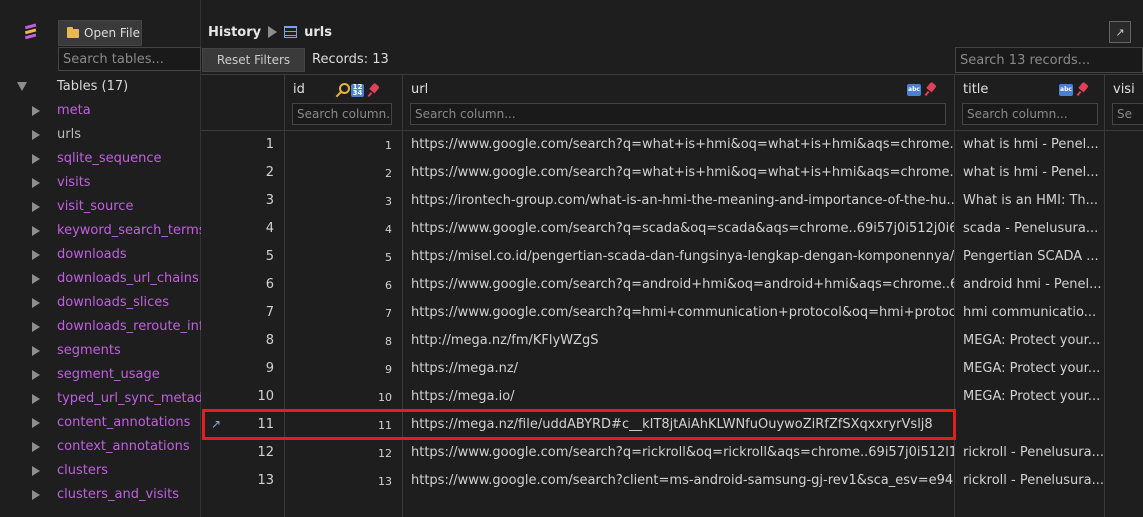 This screenshot has width=1143, height=517. What do you see at coordinates (1127, 114) in the screenshot?
I see `visit-count-search-input` at bounding box center [1127, 114].